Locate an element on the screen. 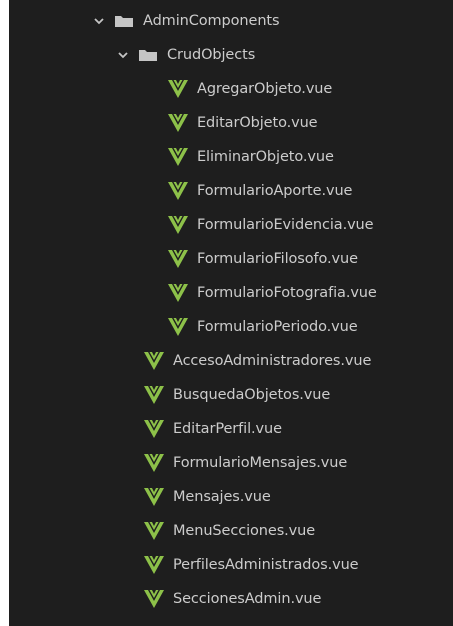 The width and height of the screenshot is (453, 626). file-label: FormularioAporte.vue is located at coordinates (275, 191).